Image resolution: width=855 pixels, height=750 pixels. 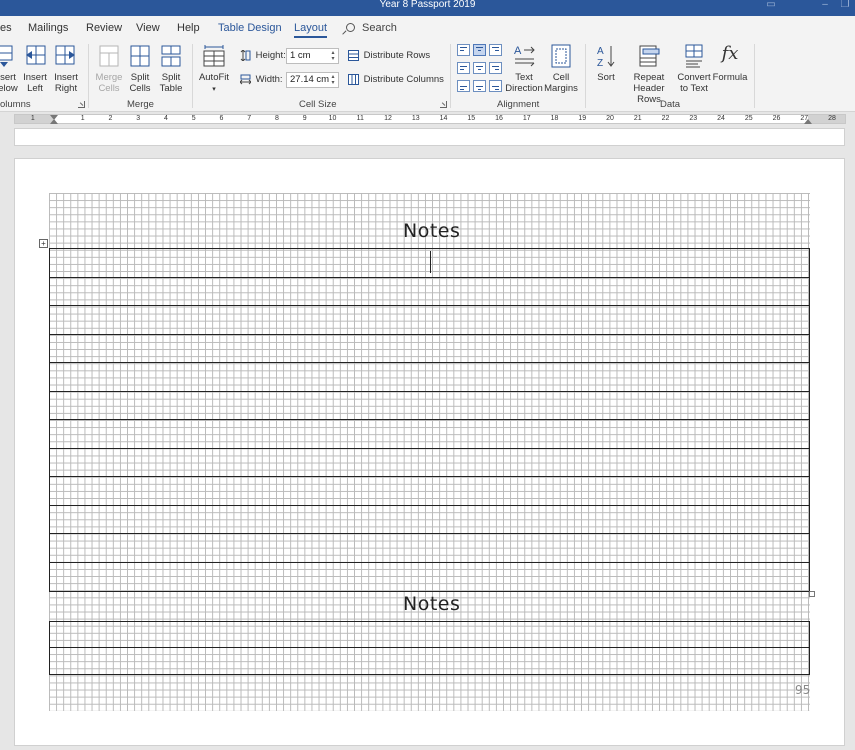 What do you see at coordinates (140, 68) in the screenshot?
I see `split-cells-button: Split Cells` at bounding box center [140, 68].